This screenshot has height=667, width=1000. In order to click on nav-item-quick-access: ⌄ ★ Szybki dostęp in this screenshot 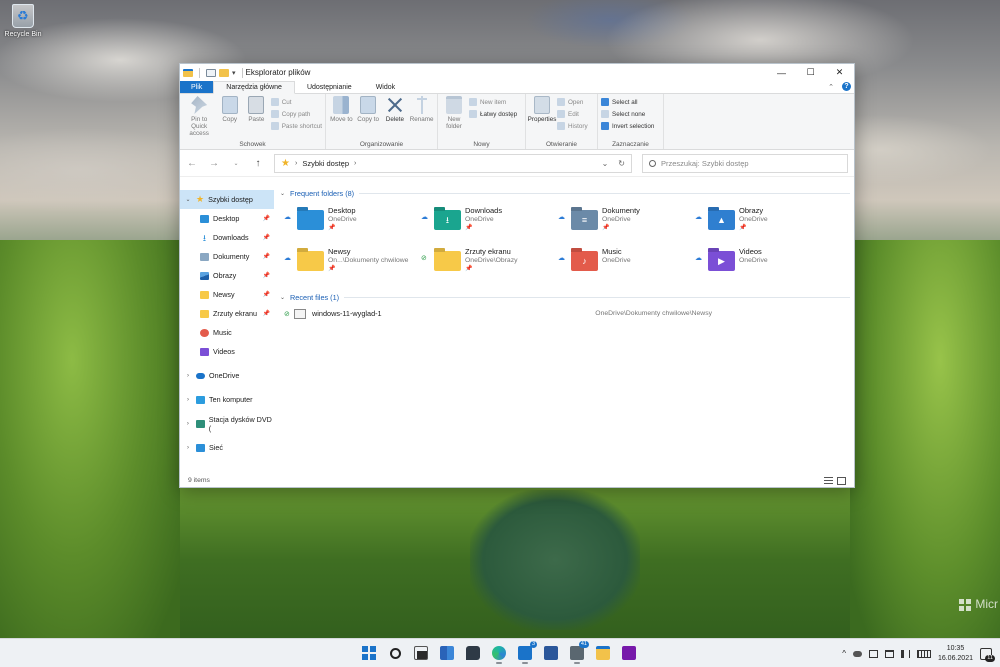, I will do `click(227, 199)`.